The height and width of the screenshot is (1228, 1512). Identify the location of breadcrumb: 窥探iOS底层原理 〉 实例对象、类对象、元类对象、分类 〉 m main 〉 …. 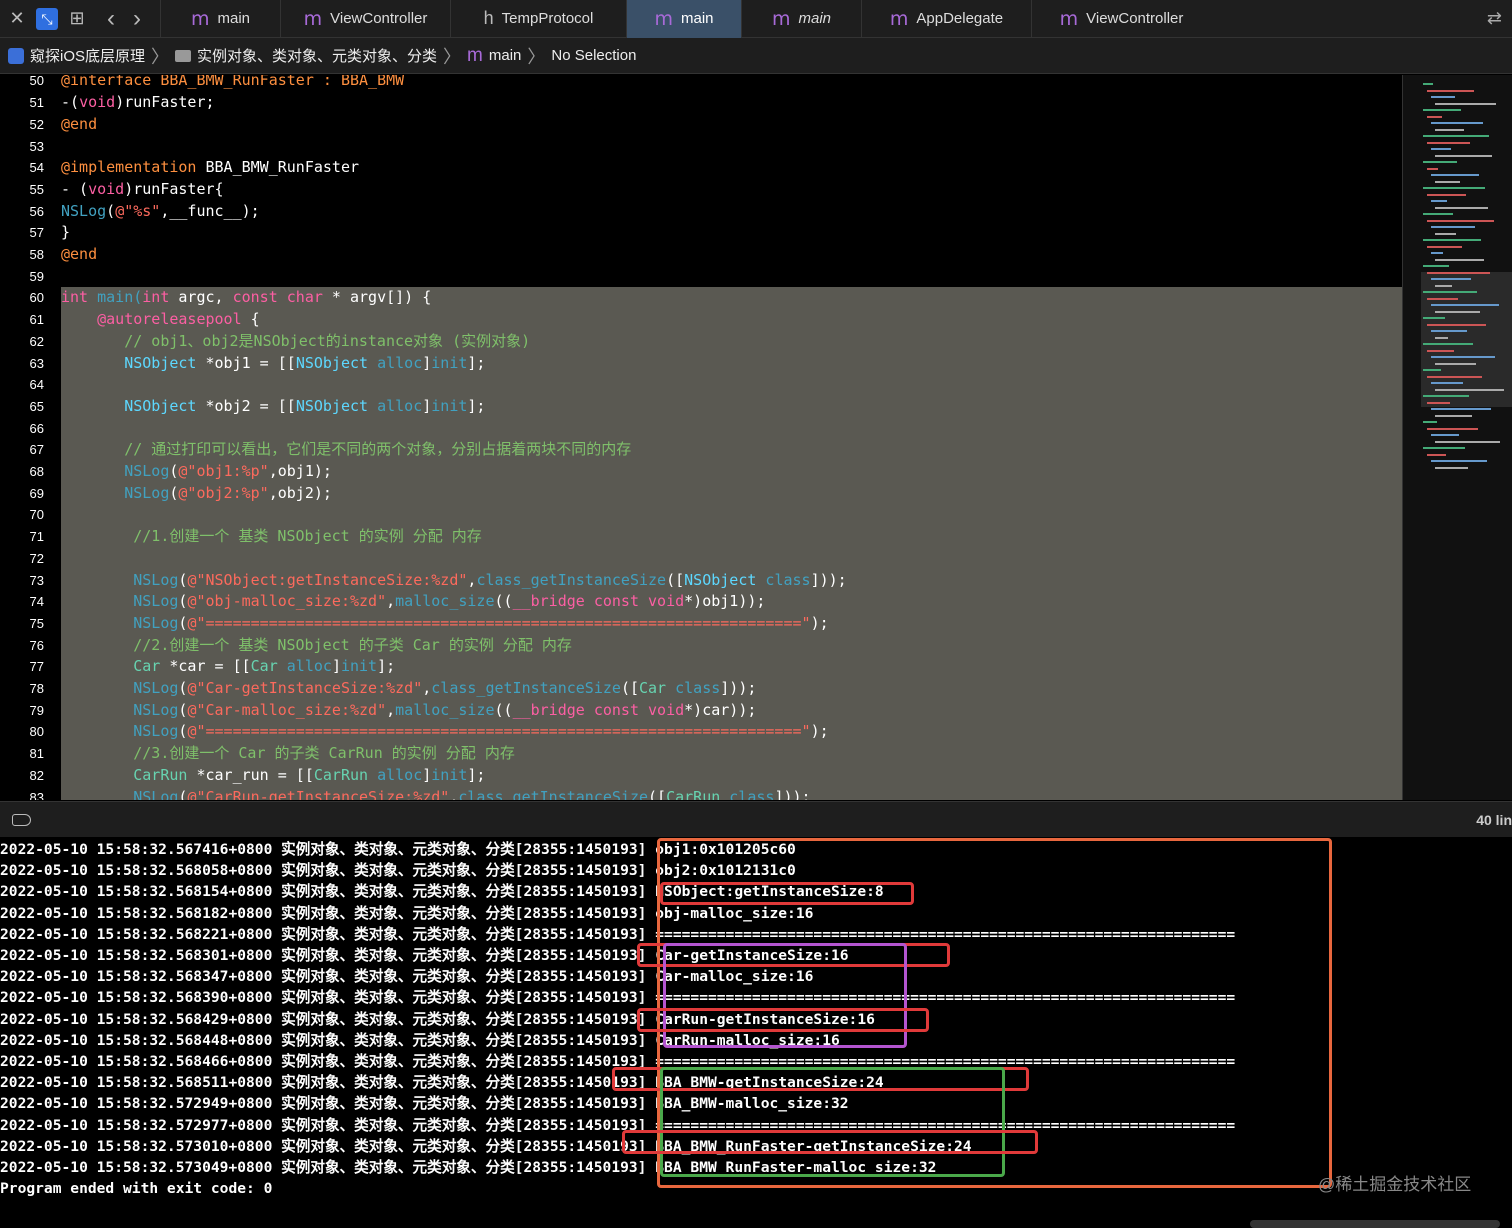
(756, 56).